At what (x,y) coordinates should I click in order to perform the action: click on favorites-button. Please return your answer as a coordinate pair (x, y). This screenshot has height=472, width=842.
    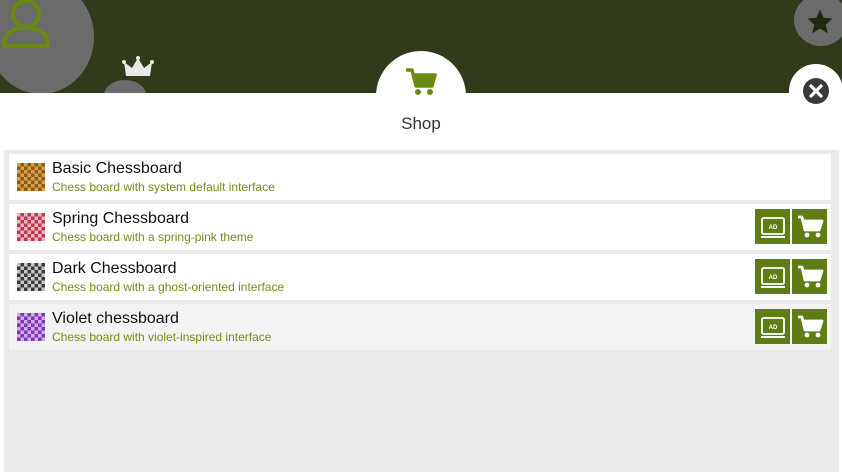
    Looking at the image, I should click on (818, 23).